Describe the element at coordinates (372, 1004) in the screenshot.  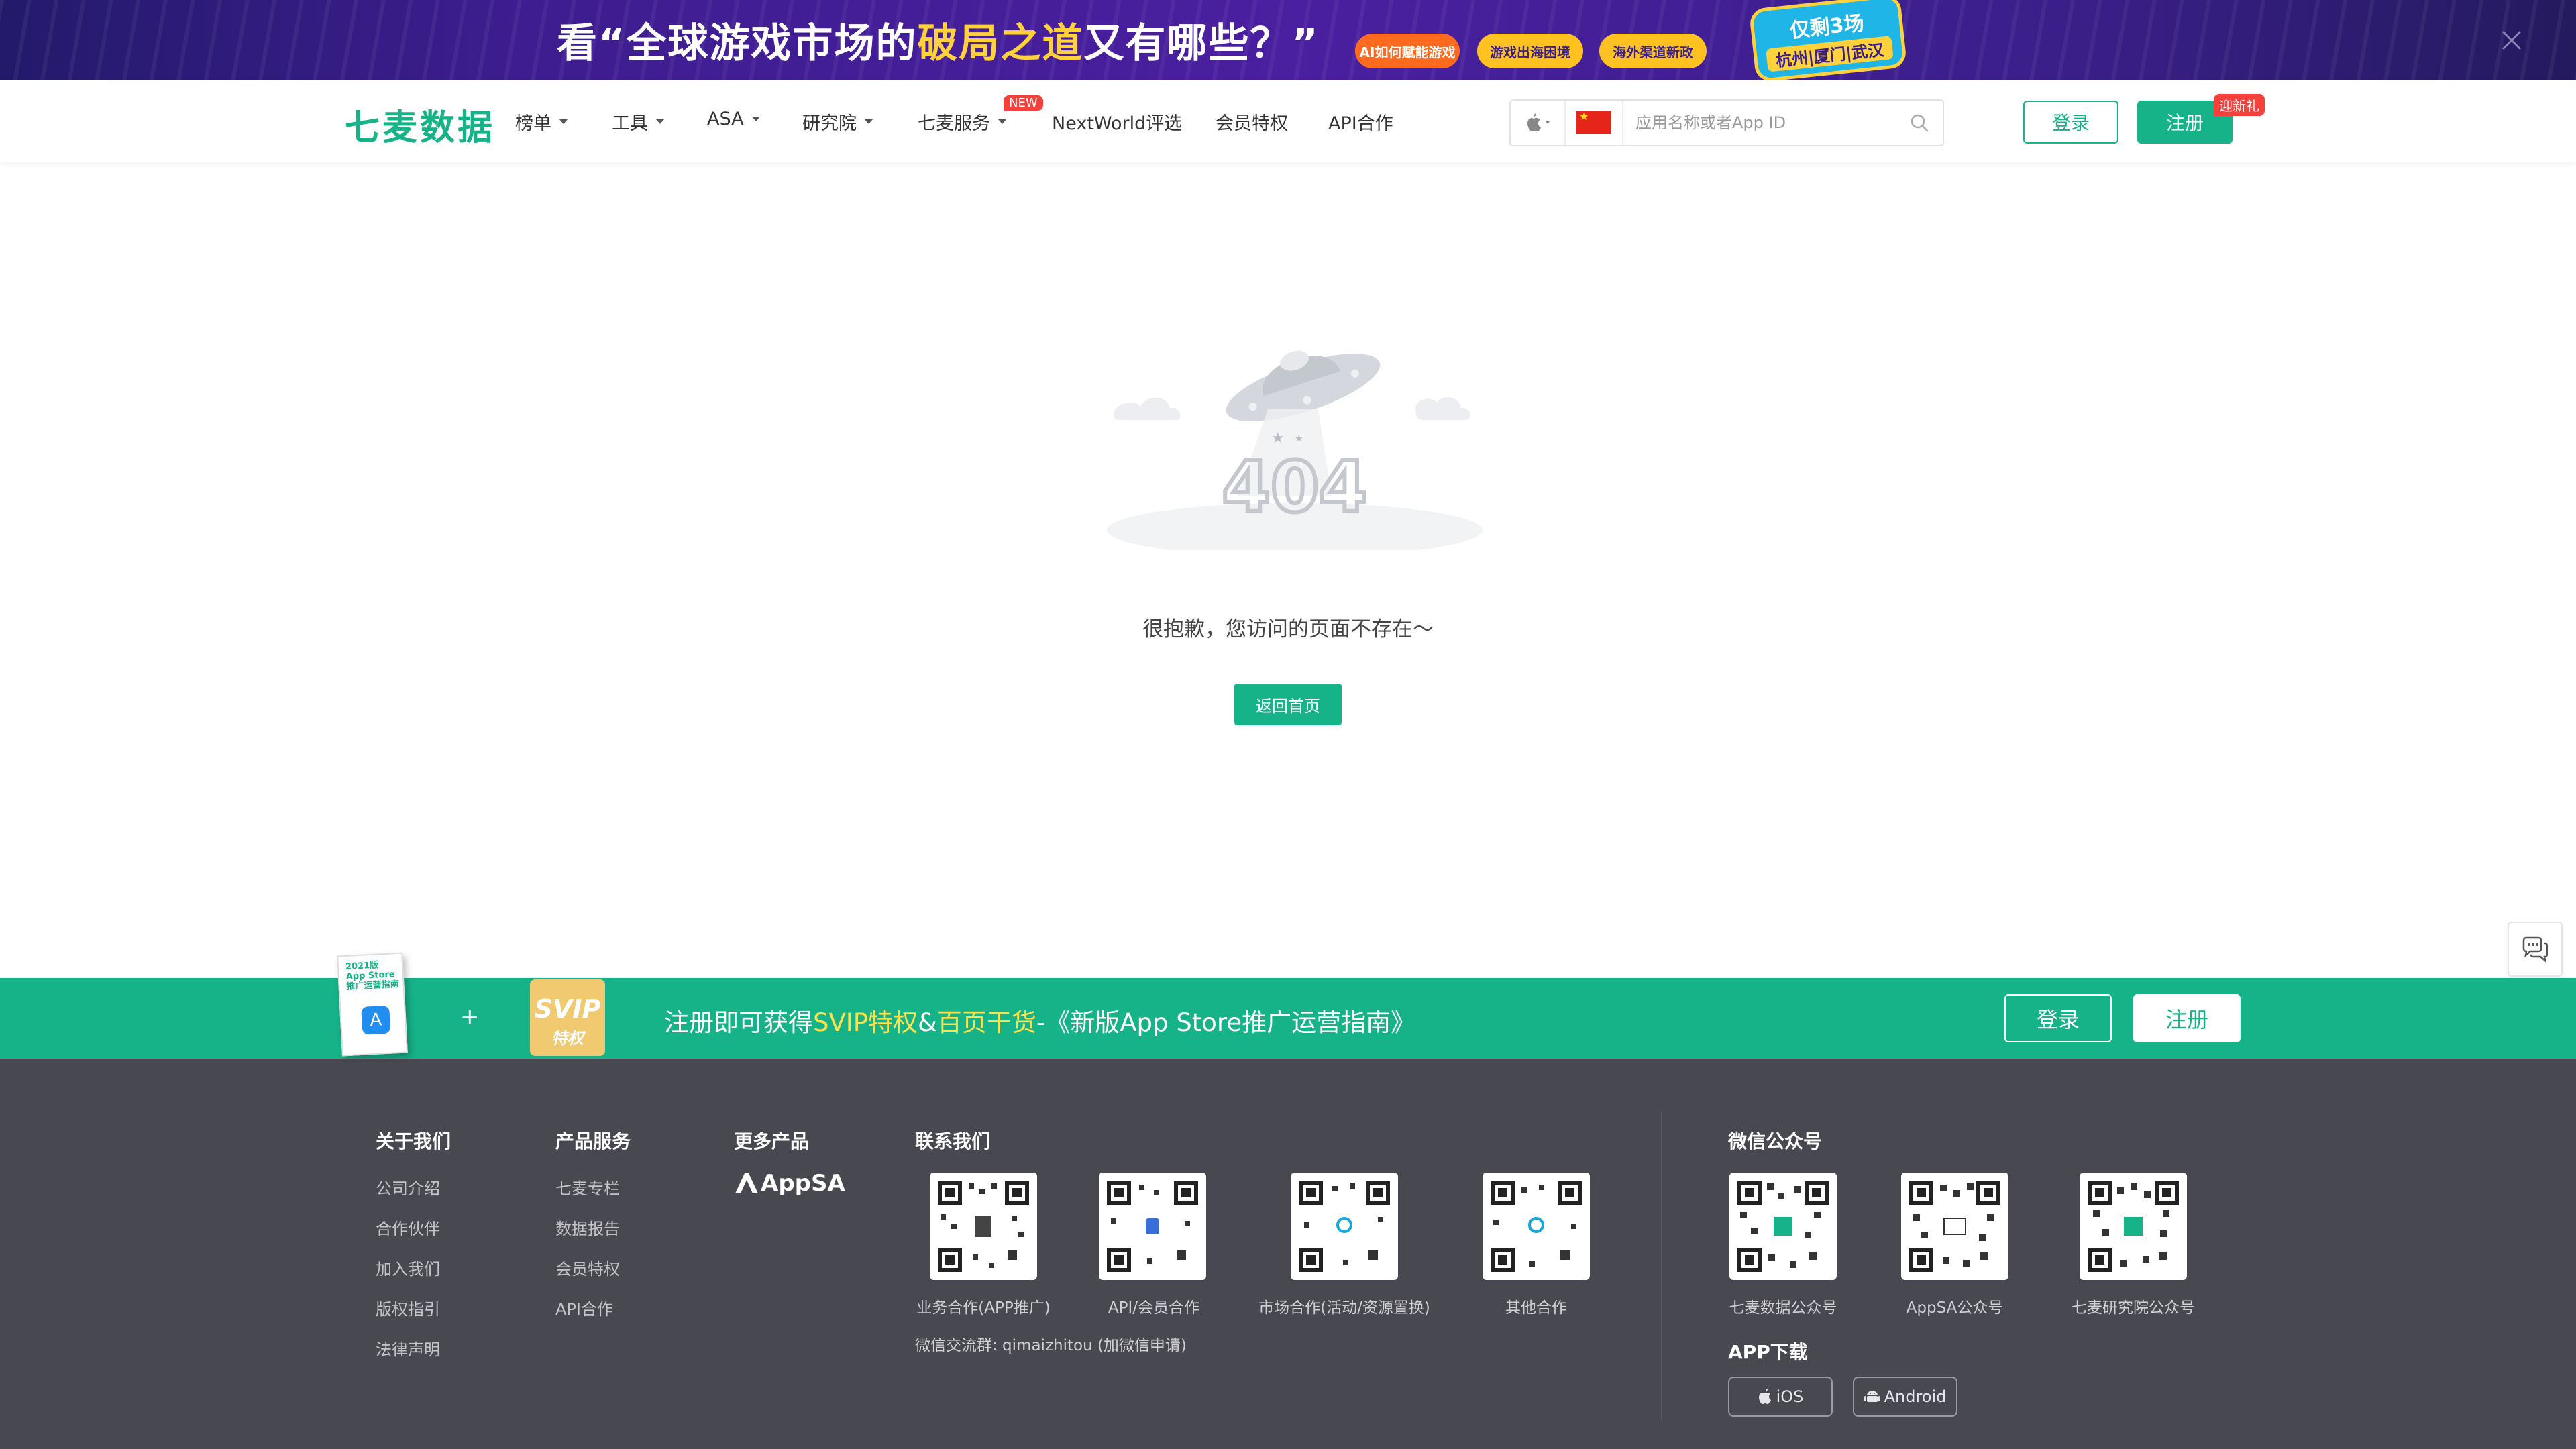
I see `guide-book-image: 2021版 App Store推广运营指南 A` at that location.